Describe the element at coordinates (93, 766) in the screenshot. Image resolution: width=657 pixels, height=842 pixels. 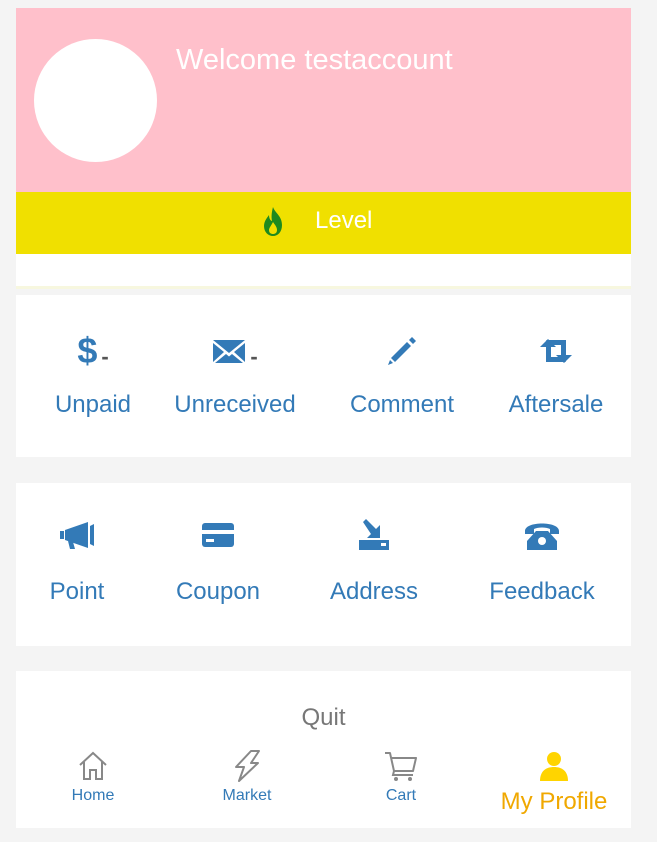
I see `home-icon` at that location.